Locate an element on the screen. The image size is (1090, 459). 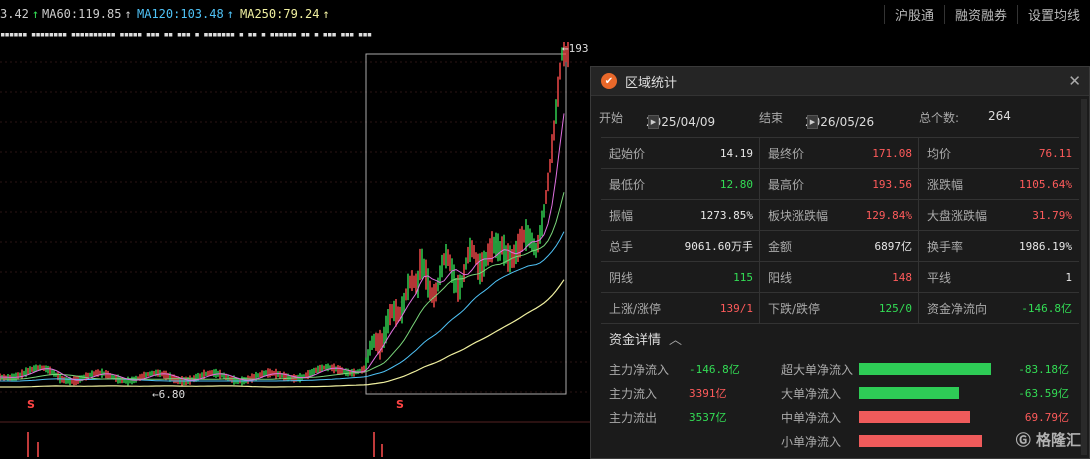
stats-cell: 下跌/跌停 125/0 is located at coordinates (839, 308).